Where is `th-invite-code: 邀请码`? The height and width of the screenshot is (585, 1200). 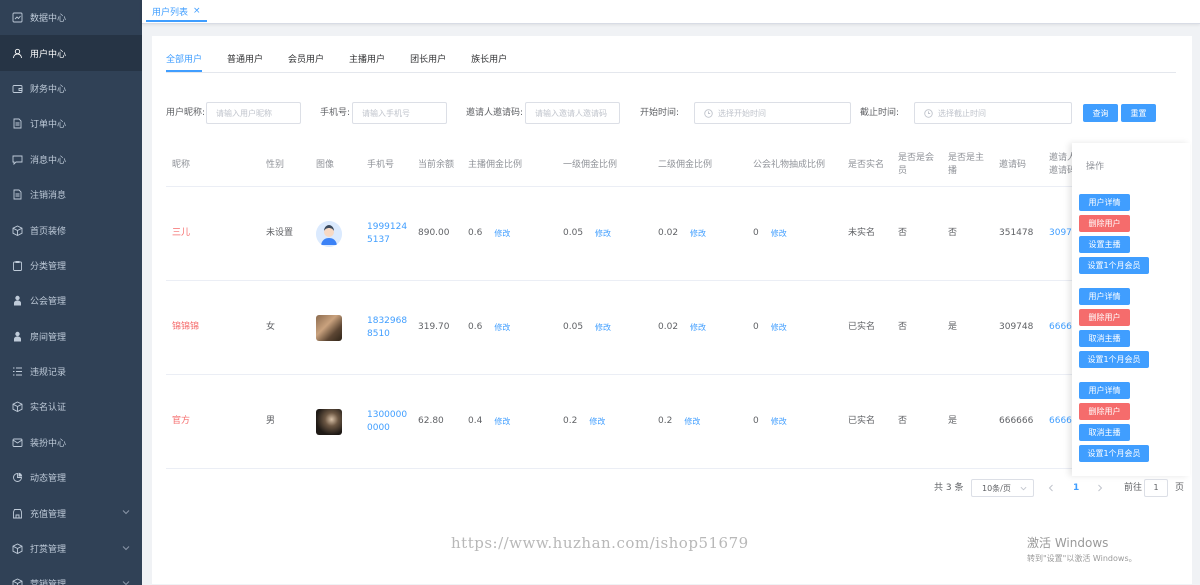 th-invite-code: 邀请码 is located at coordinates (1013, 164).